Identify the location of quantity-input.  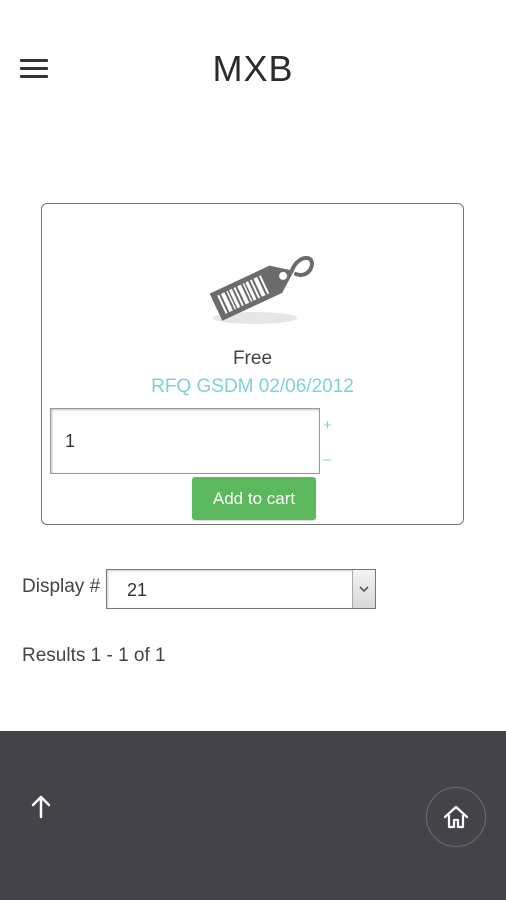
(185, 441).